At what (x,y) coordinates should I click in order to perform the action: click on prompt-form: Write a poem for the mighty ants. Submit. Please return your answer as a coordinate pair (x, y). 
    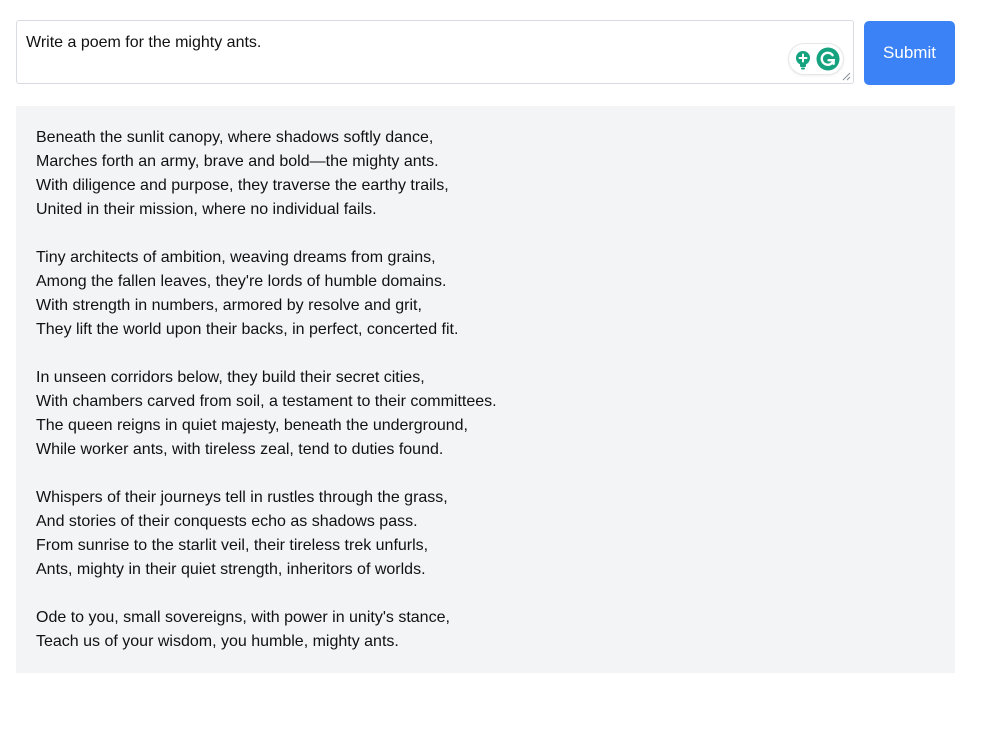
    Looking at the image, I should click on (485, 53).